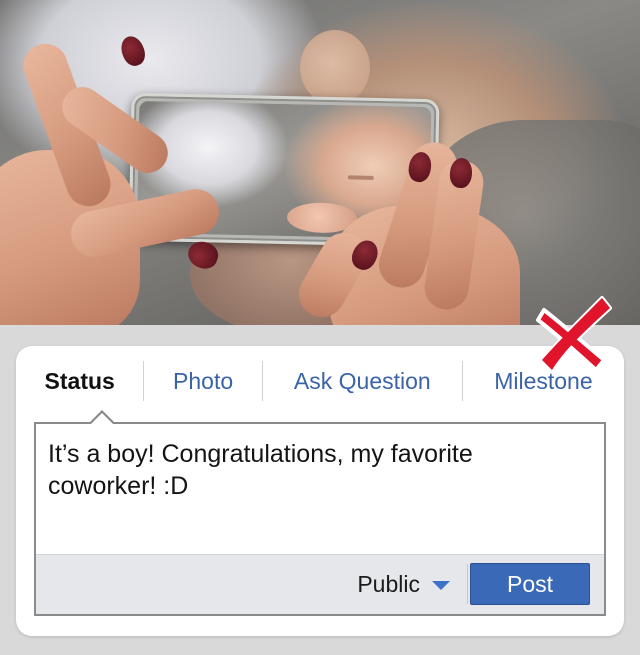 This screenshot has width=640, height=655. Describe the element at coordinates (202, 381) in the screenshot. I see `tab-photo: Photo` at that location.